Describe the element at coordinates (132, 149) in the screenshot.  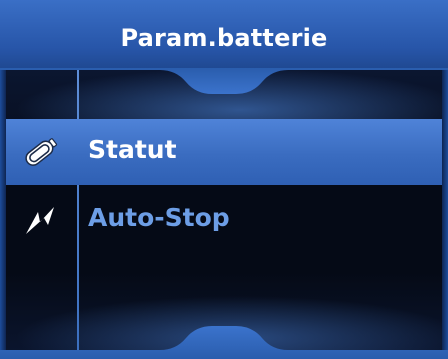
I see `menu-item-label: Statut` at that location.